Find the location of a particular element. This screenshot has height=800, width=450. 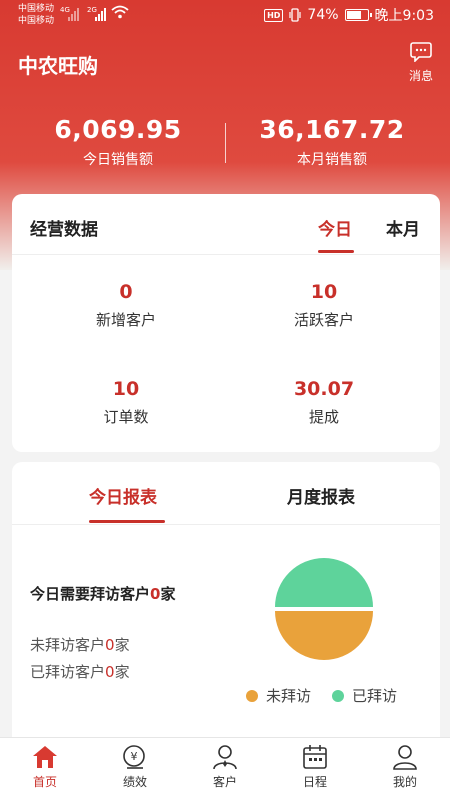

metric-label: 新增客户 is located at coordinates (125, 320).